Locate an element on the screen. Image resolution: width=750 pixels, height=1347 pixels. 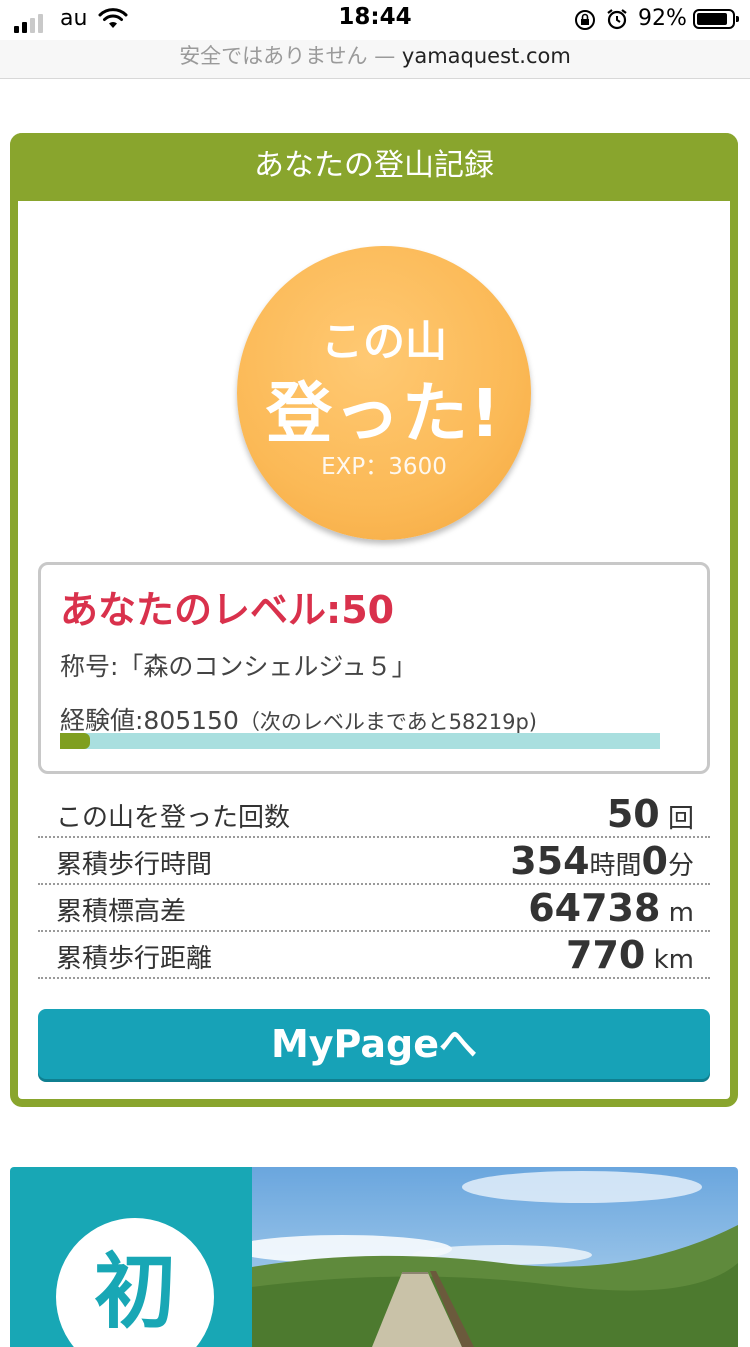
stat-number: 354 is located at coordinates (550, 861).